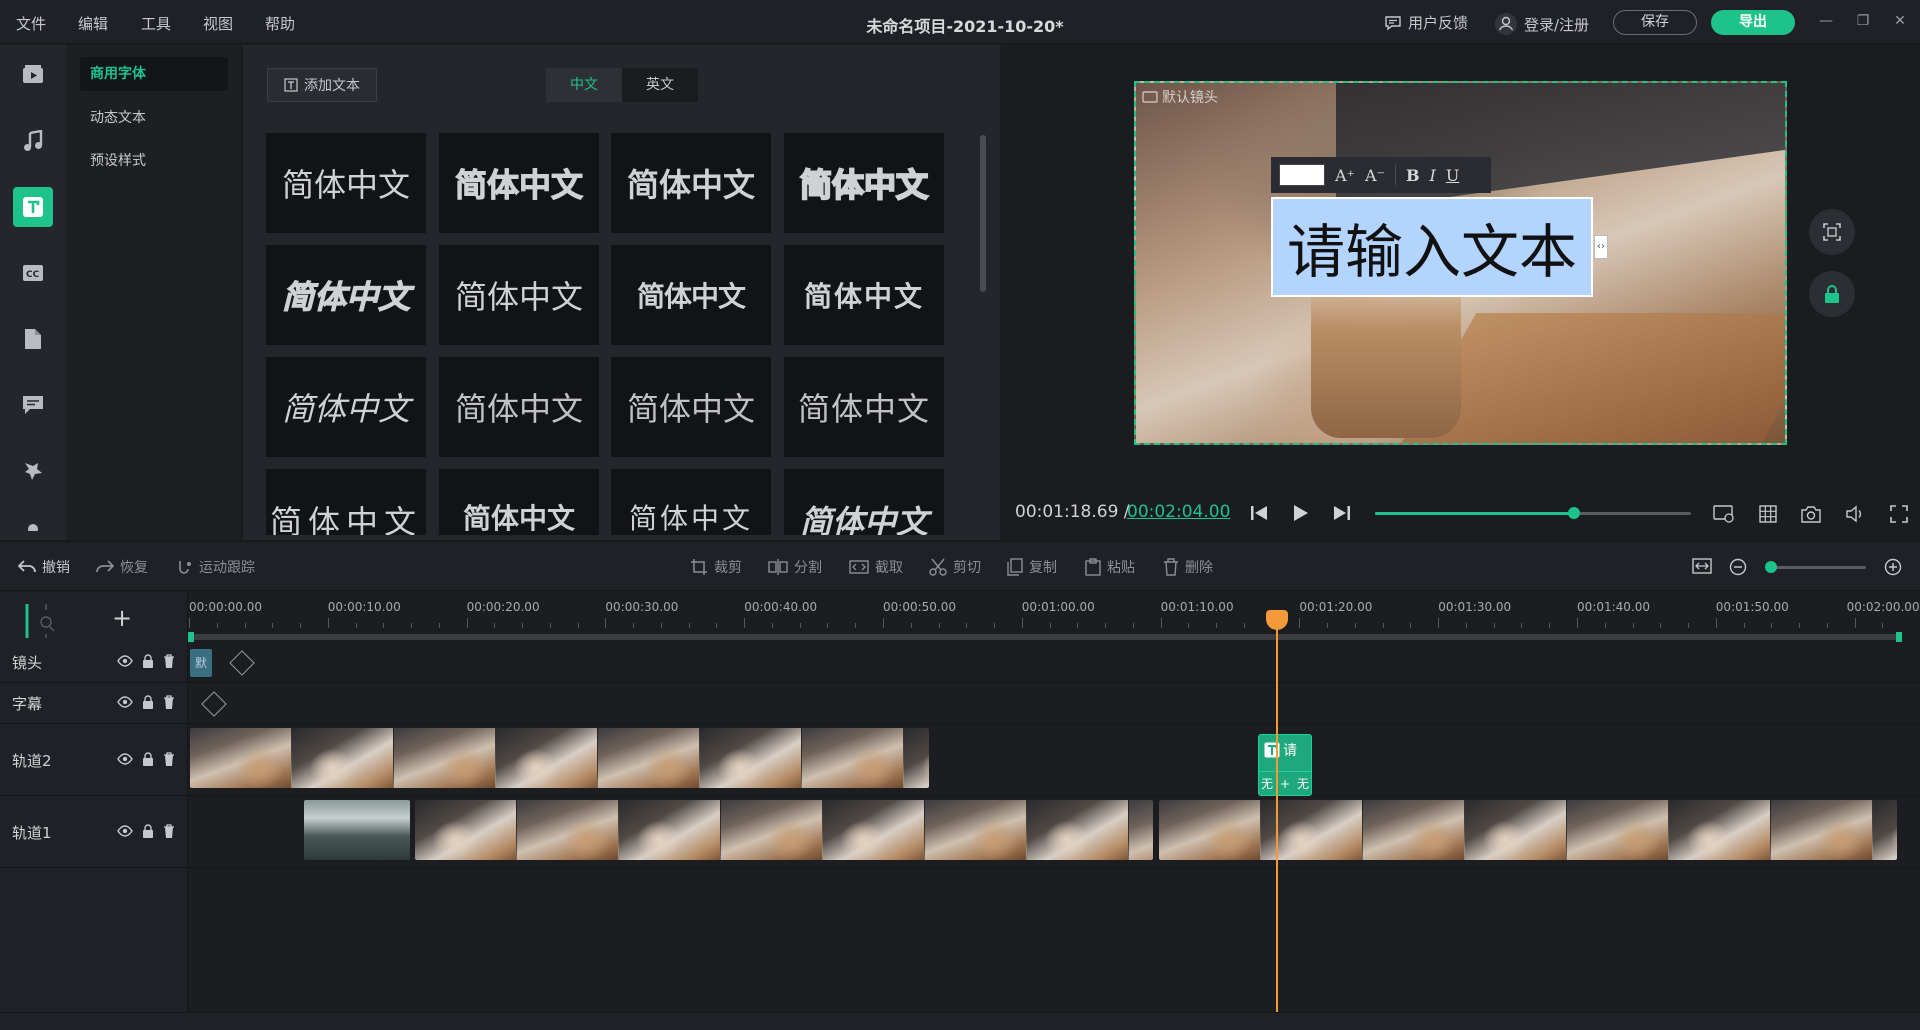 The height and width of the screenshot is (1030, 1920). I want to click on italic-button: I, so click(1433, 175).